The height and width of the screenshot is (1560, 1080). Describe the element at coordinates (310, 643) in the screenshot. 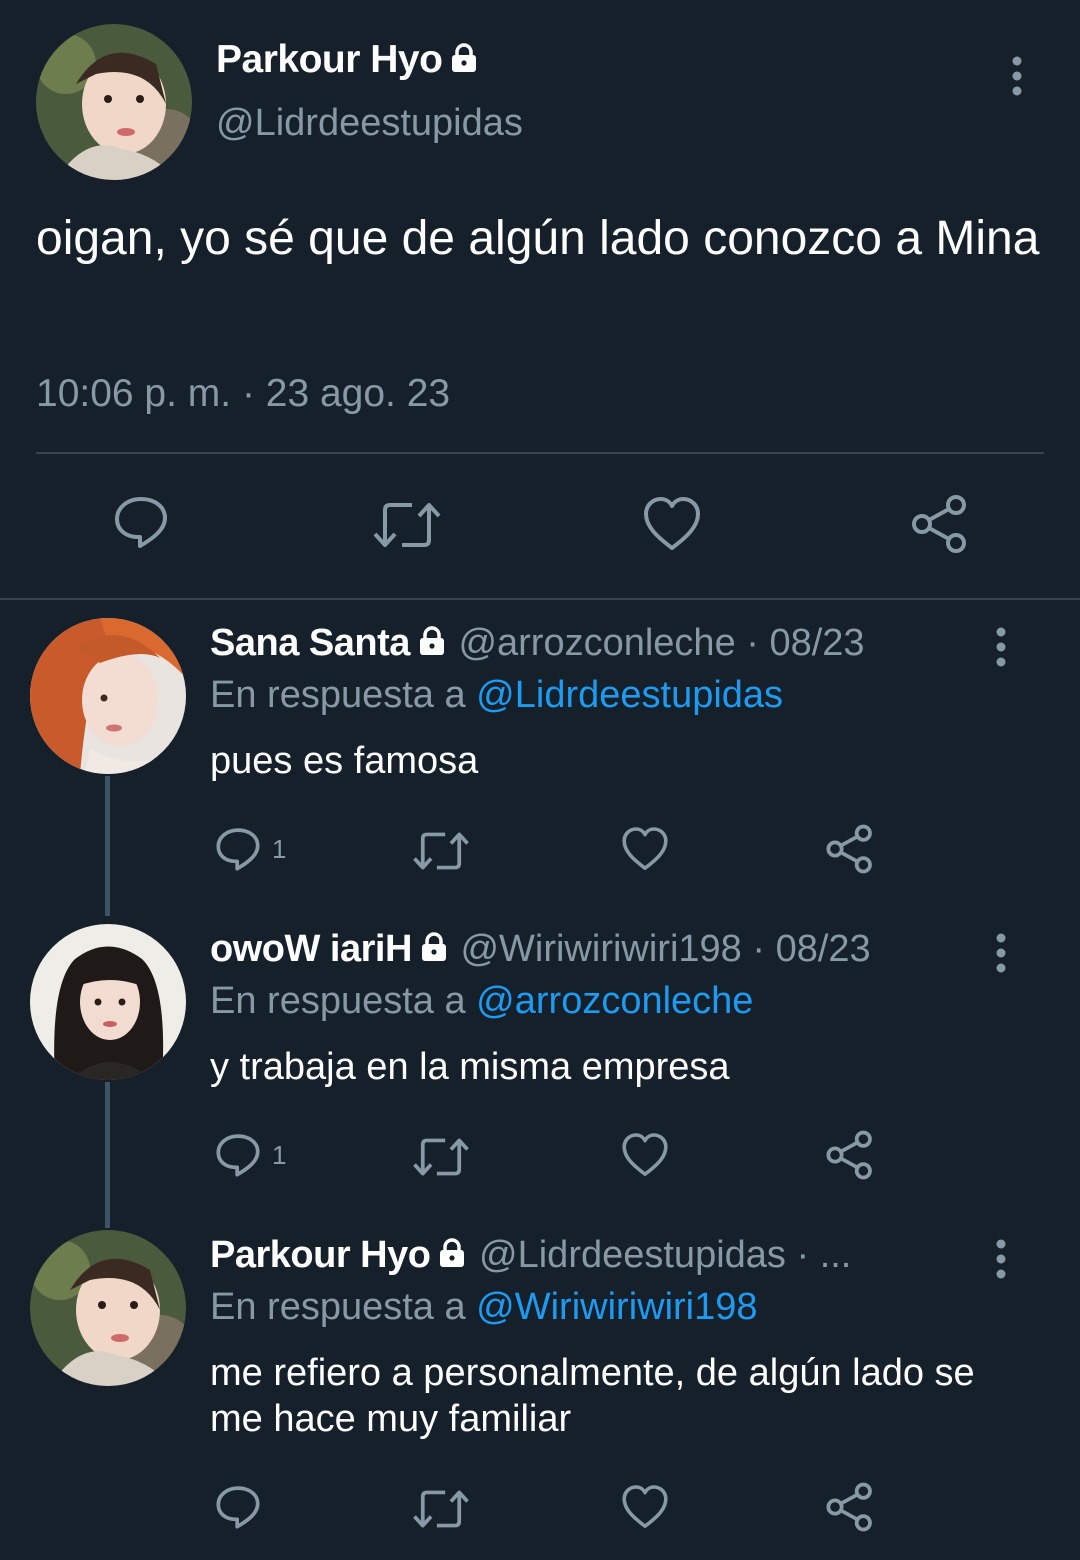

I see `display-name: Sana Santa` at that location.